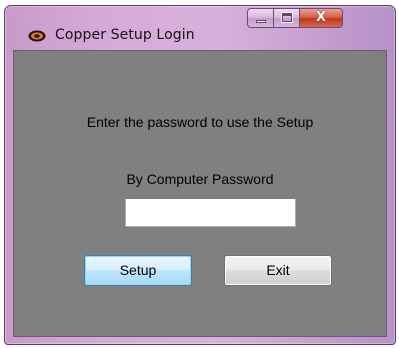  Describe the element at coordinates (278, 270) in the screenshot. I see `exit-button: Exit` at that location.